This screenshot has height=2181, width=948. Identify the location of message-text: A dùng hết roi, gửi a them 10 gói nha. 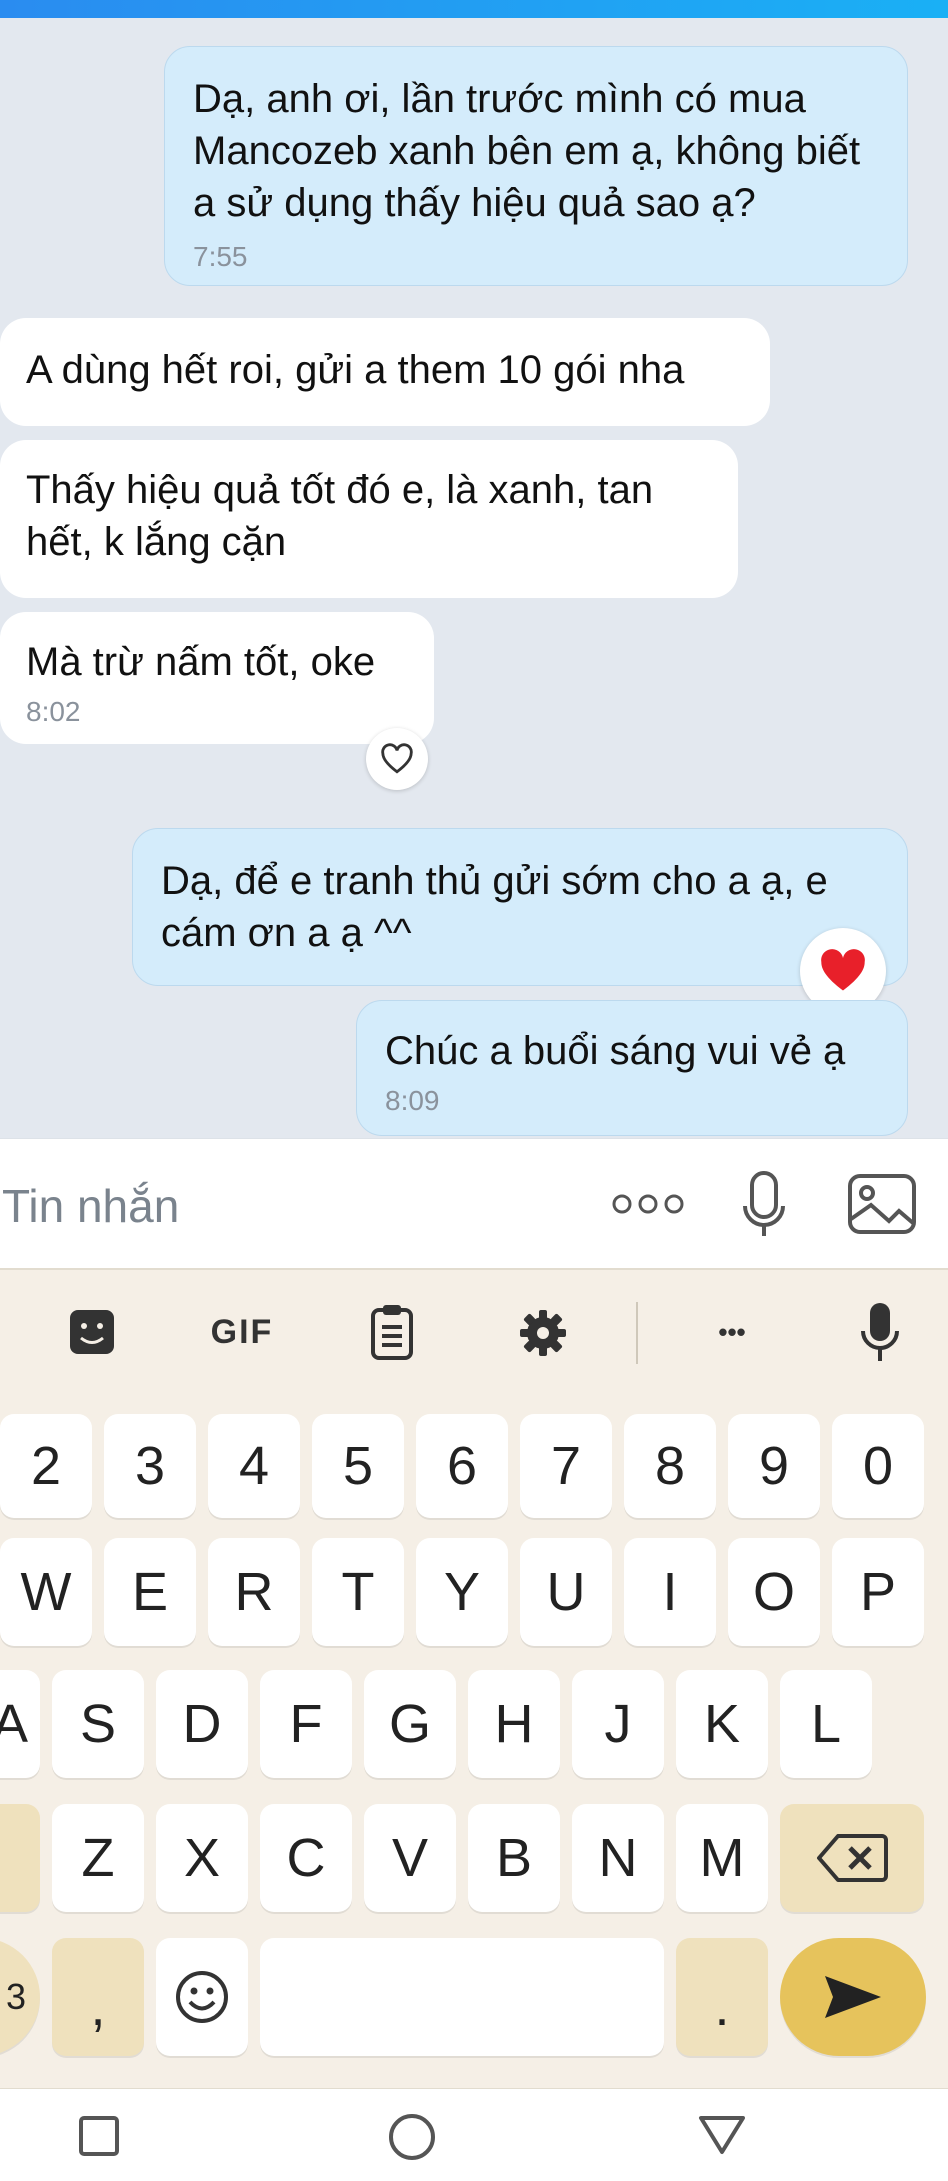
(355, 370).